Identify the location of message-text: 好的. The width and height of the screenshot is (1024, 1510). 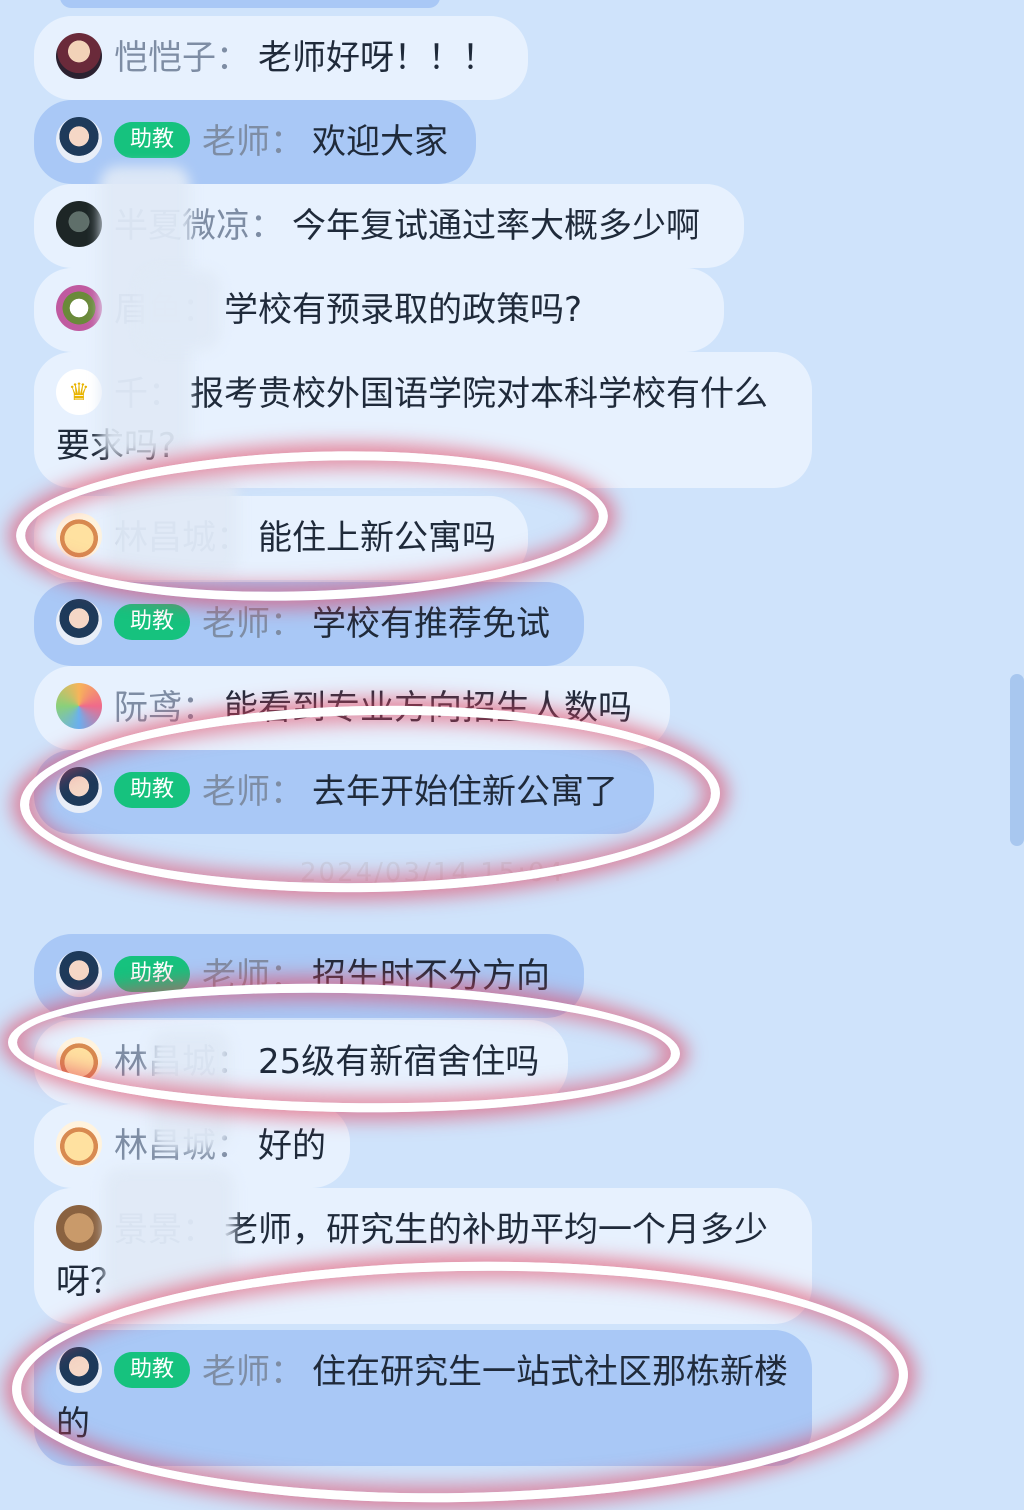
(292, 1146).